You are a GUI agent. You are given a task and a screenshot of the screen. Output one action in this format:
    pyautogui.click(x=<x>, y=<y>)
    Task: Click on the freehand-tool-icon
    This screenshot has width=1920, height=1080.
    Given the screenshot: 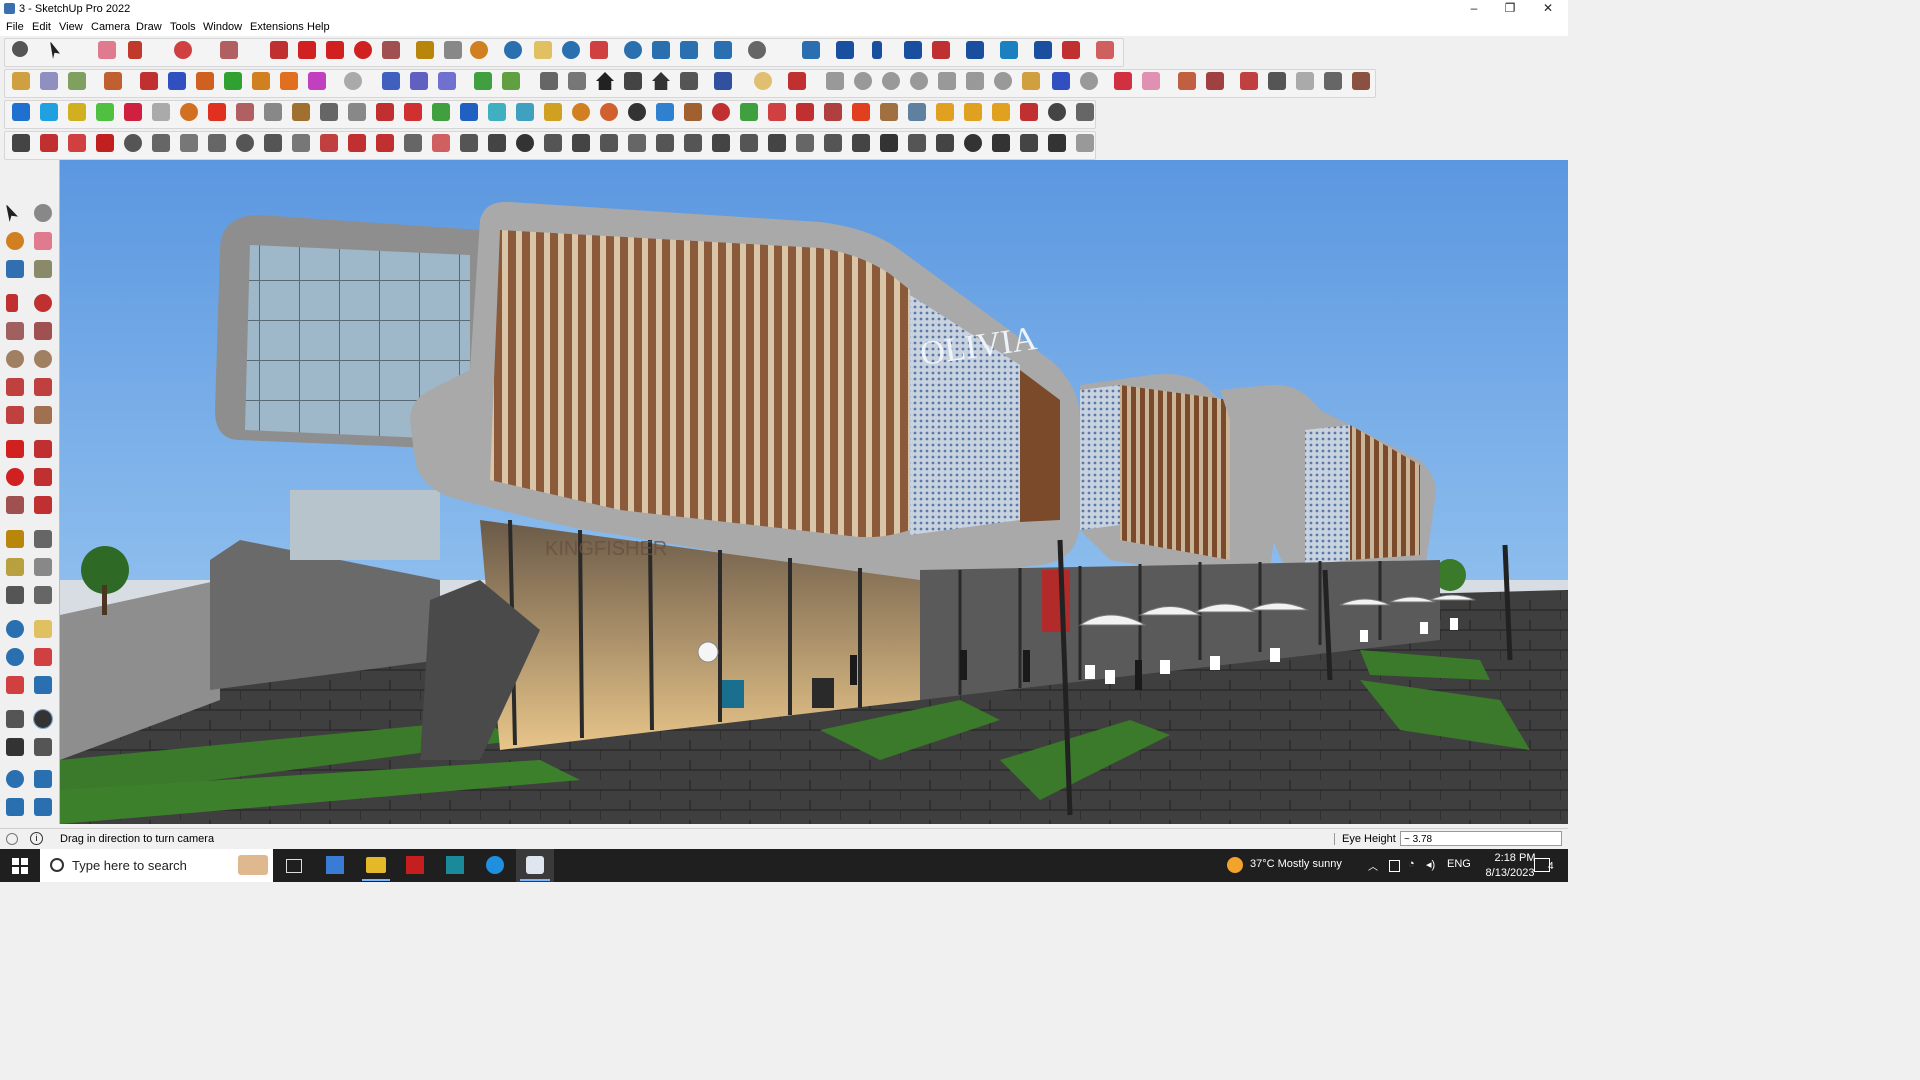 What is the action you would take?
    pyautogui.click(x=43, y=303)
    